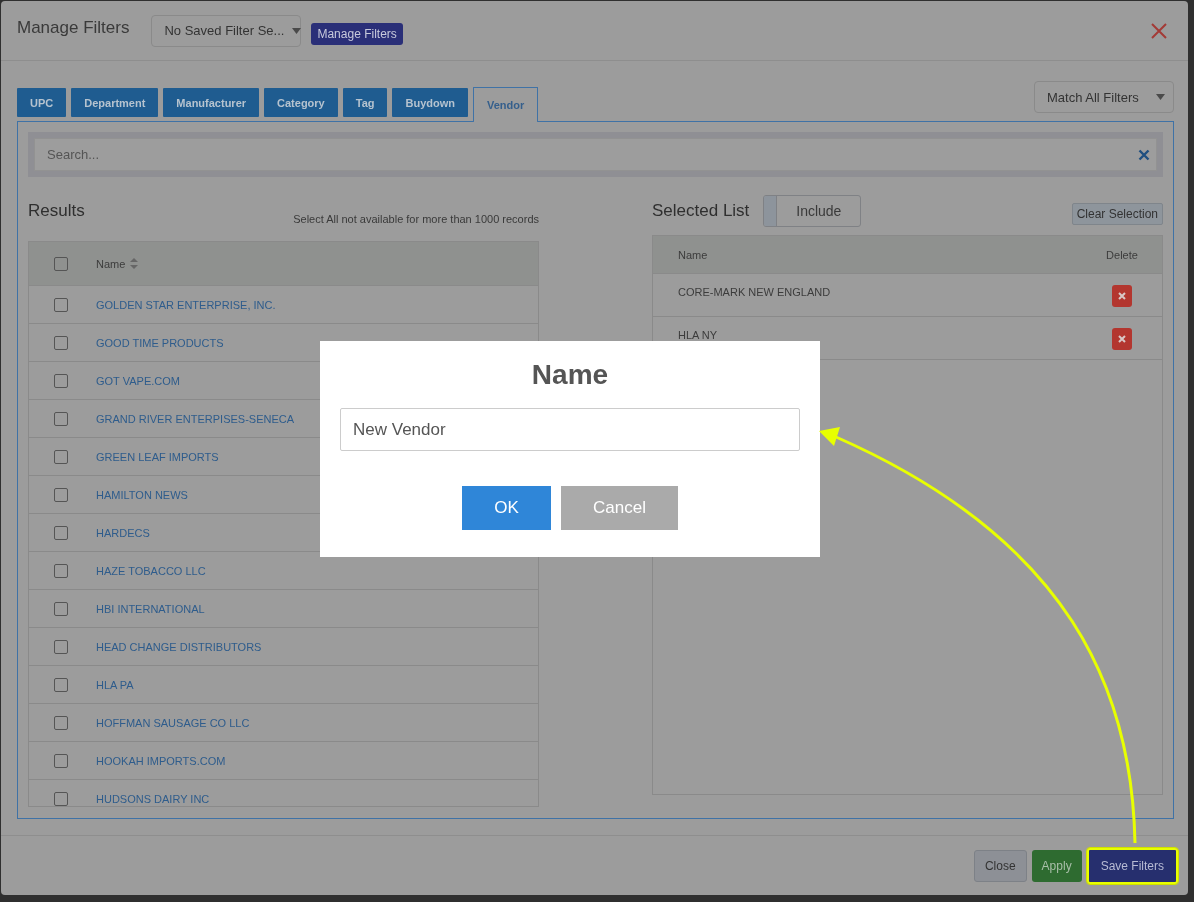 The width and height of the screenshot is (1194, 902). What do you see at coordinates (619, 508) in the screenshot?
I see `dialog-button: Cancel` at bounding box center [619, 508].